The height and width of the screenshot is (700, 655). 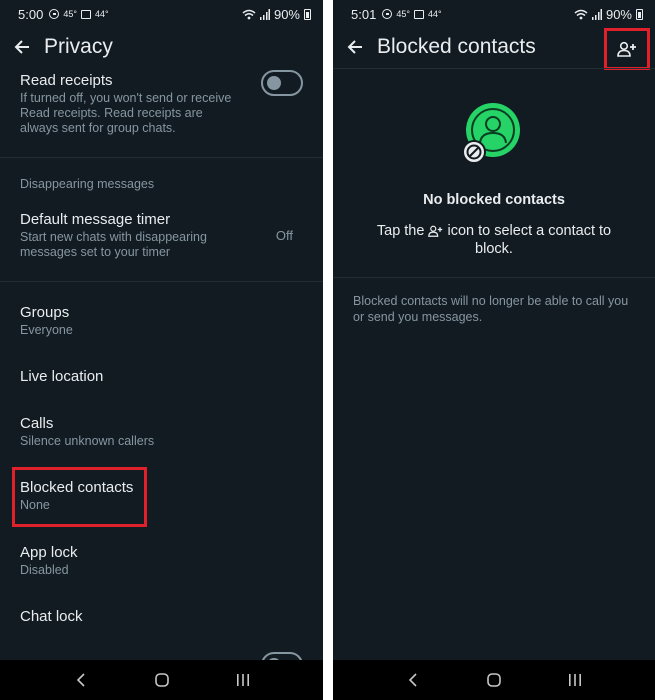 I want to click on chat-lock-setting: Chat lock, so click(x=161, y=616).